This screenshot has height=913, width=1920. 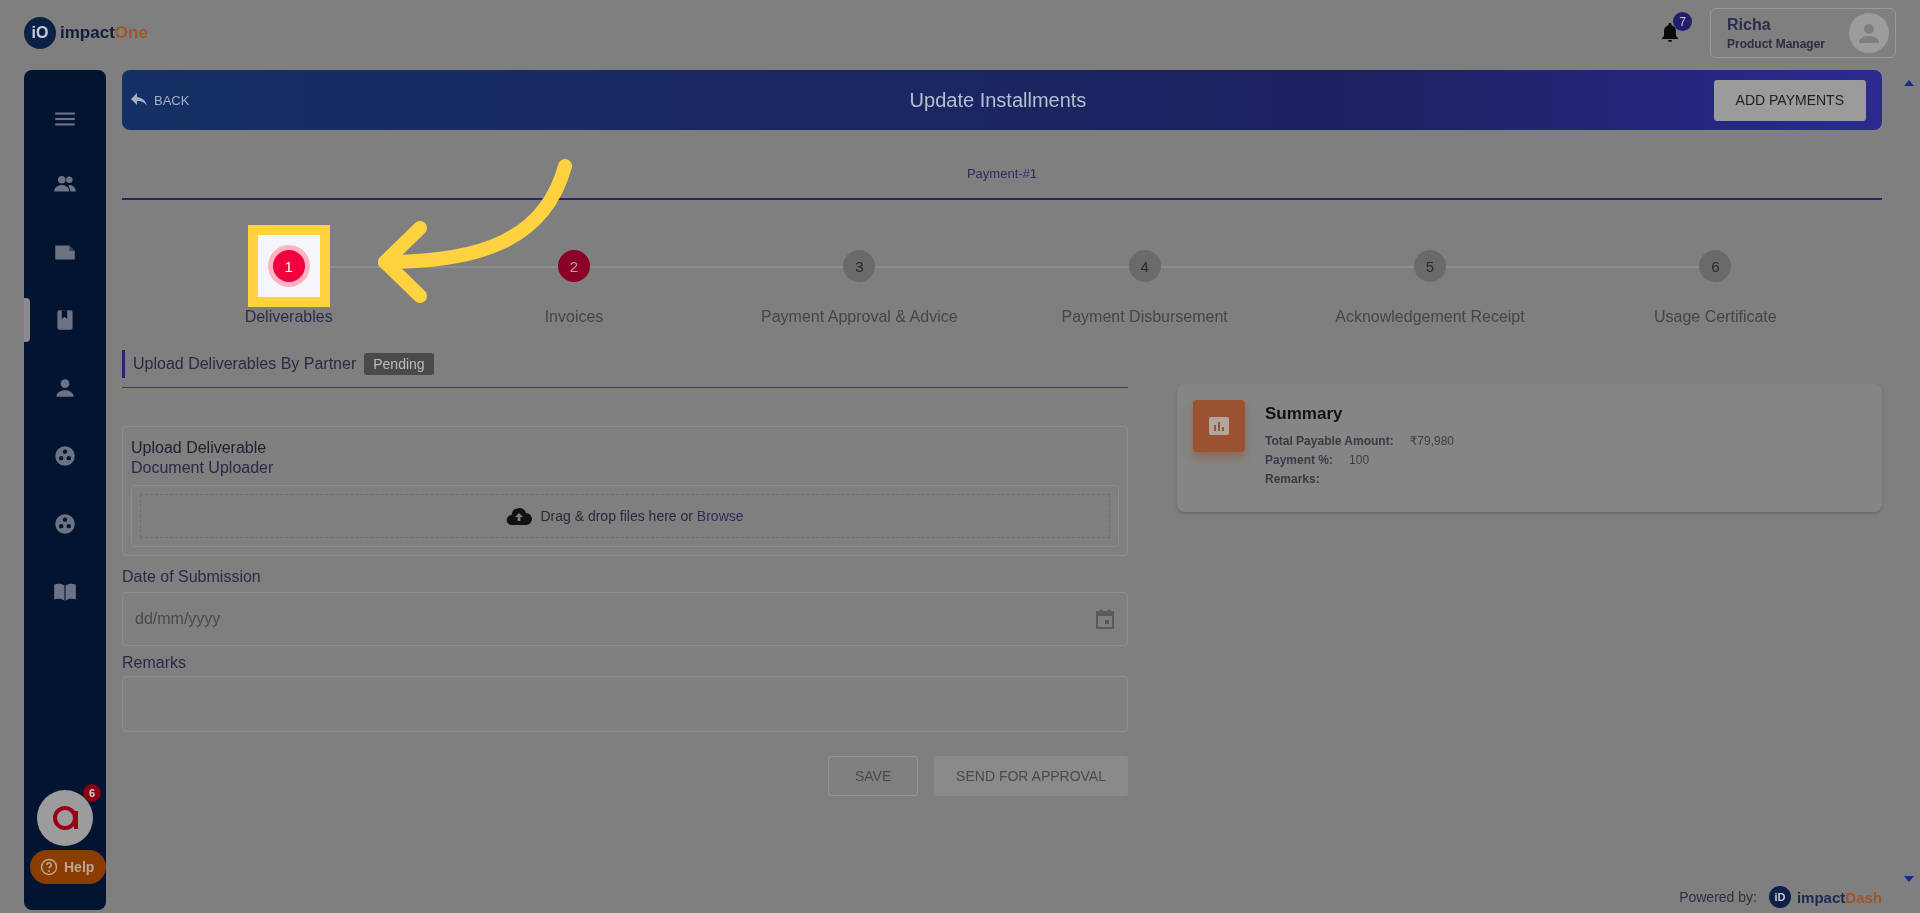 I want to click on step-circle: 4, so click(x=1144, y=266).